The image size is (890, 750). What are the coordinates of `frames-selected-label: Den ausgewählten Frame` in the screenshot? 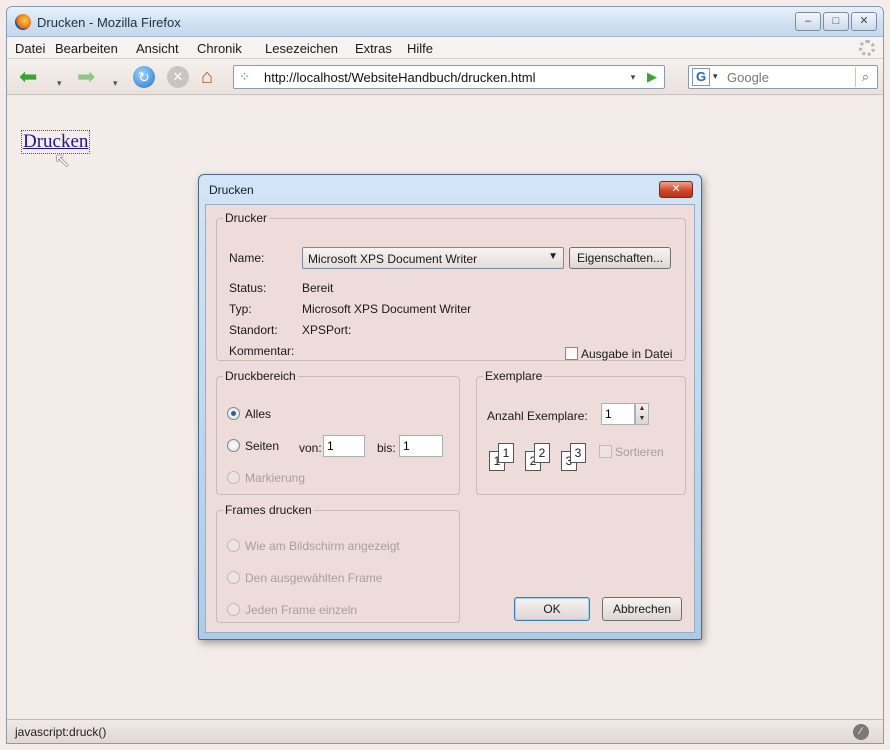 It's located at (314, 578).